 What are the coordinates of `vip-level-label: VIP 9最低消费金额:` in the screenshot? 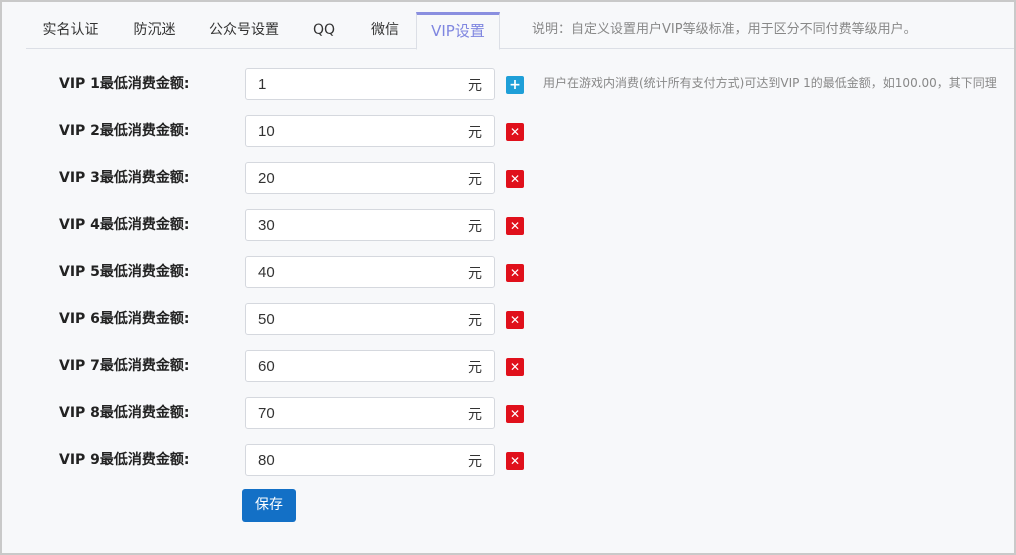 It's located at (124, 460).